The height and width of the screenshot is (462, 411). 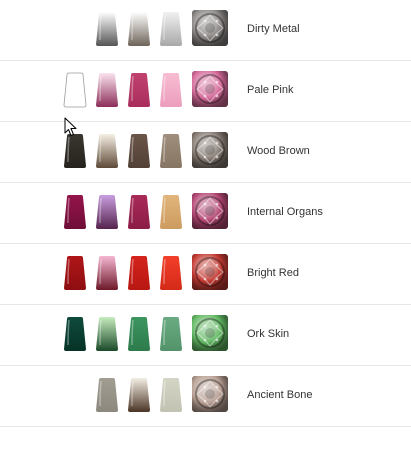 I want to click on recipe-row: Dirty Metal, so click(x=205, y=30).